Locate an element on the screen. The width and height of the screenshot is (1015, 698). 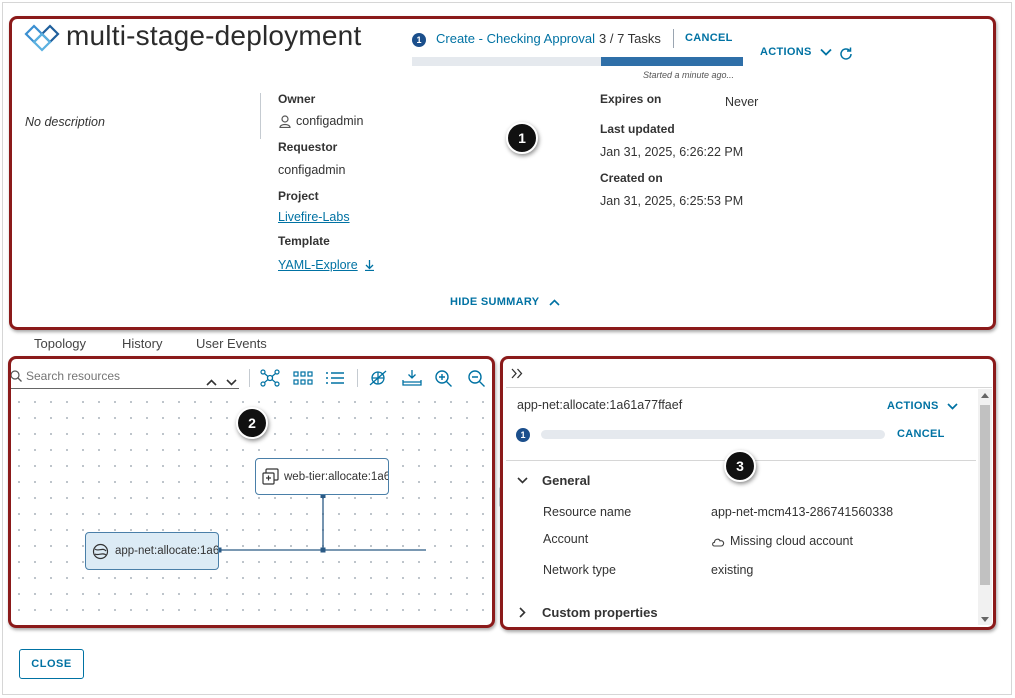
topology-connectors is located at coordinates (321, 523).